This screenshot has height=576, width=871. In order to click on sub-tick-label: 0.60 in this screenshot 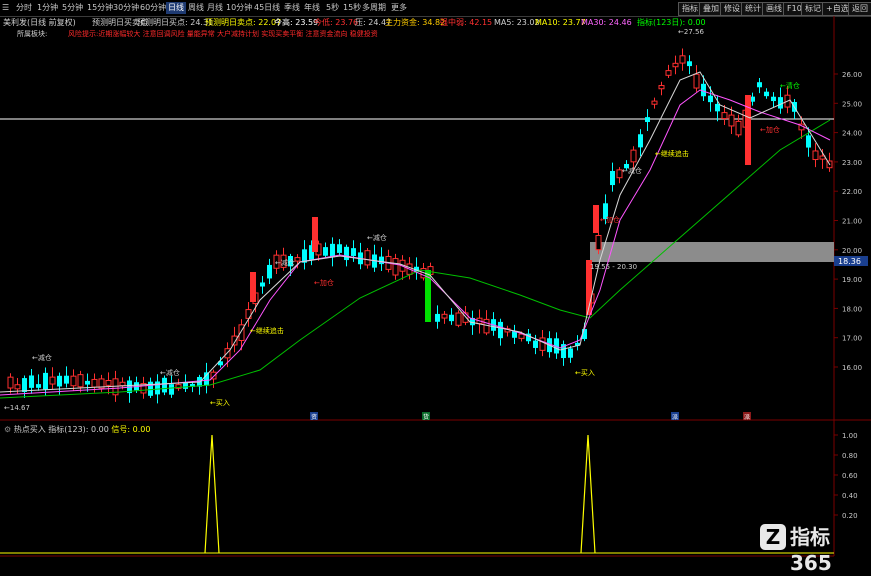, I will do `click(850, 476)`.